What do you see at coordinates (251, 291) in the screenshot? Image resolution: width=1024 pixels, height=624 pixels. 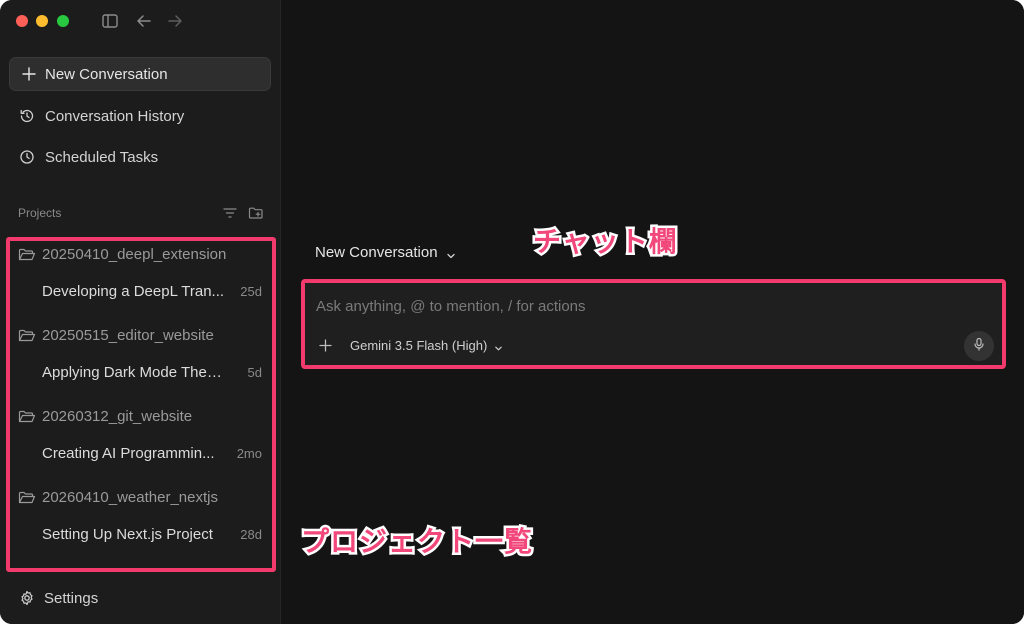 I see `conversation-age: 25d` at bounding box center [251, 291].